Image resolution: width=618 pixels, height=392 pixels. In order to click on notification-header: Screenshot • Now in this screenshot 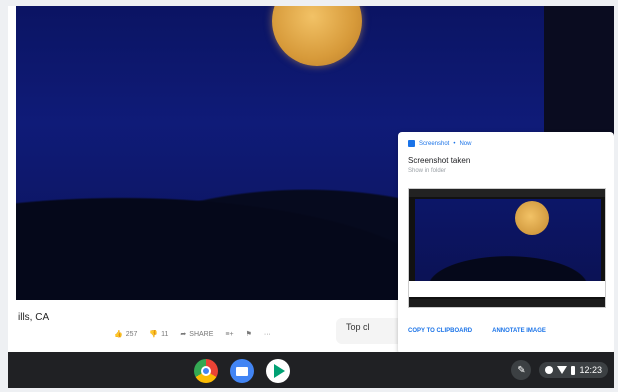, I will do `click(439, 143)`.